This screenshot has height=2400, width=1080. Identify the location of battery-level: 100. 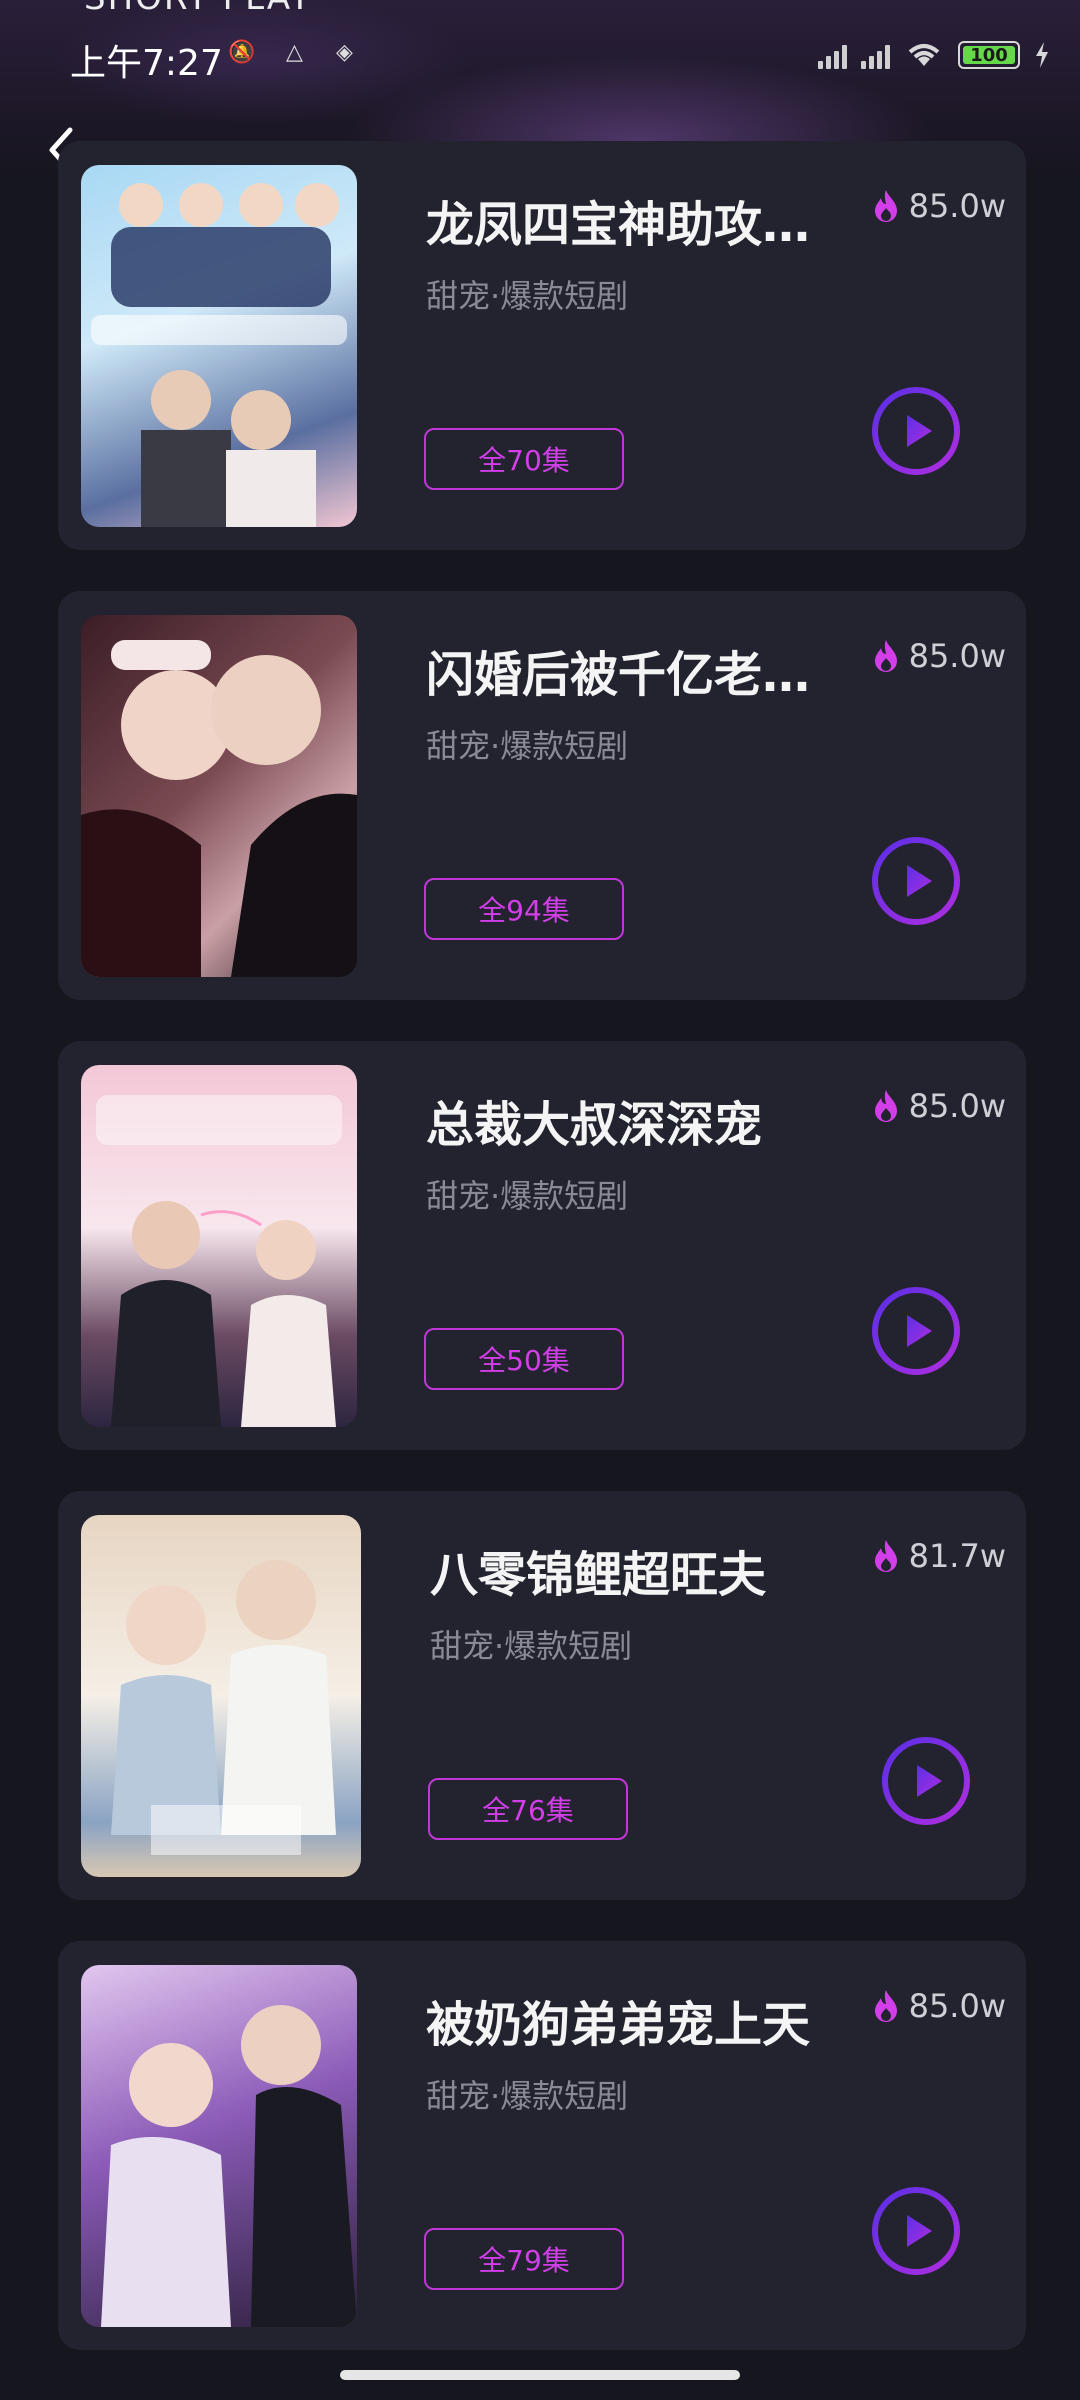
(989, 55).